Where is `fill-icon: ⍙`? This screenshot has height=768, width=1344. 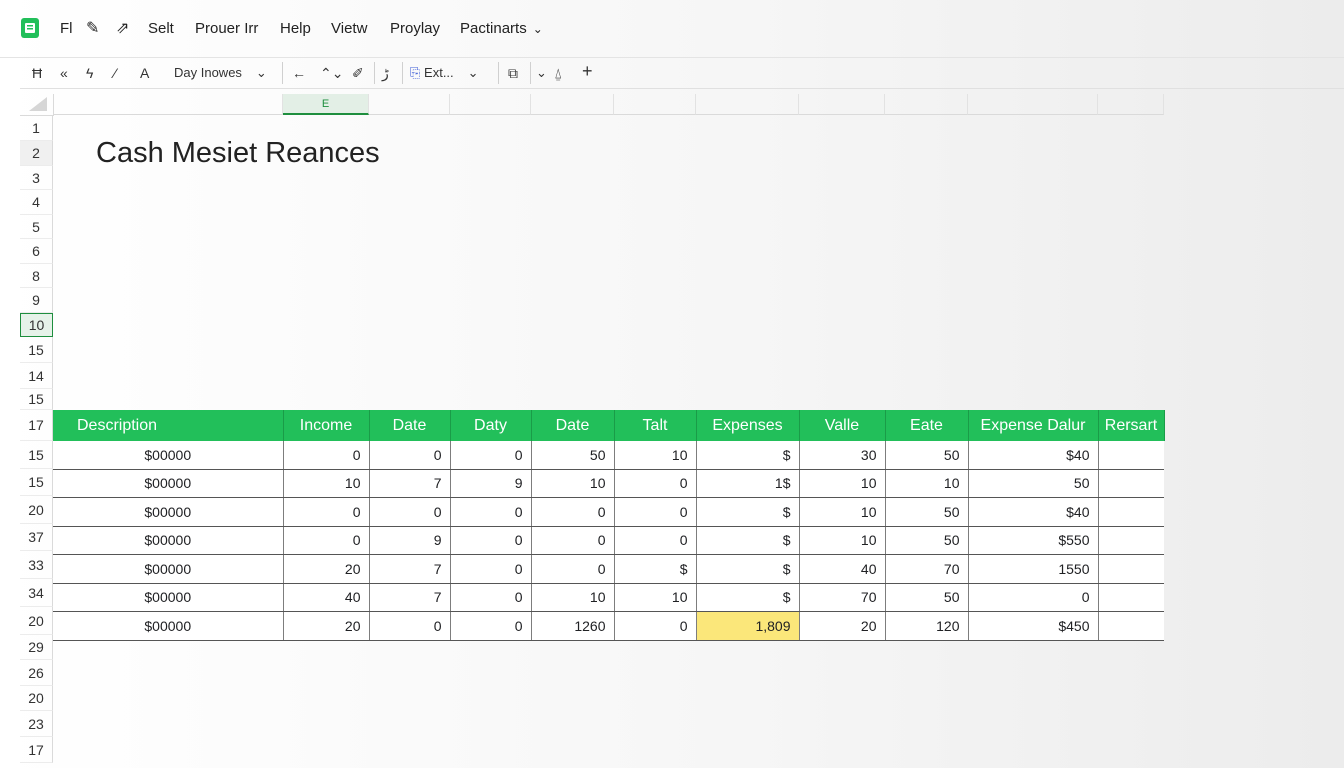
fill-icon: ⍙ is located at coordinates (558, 73).